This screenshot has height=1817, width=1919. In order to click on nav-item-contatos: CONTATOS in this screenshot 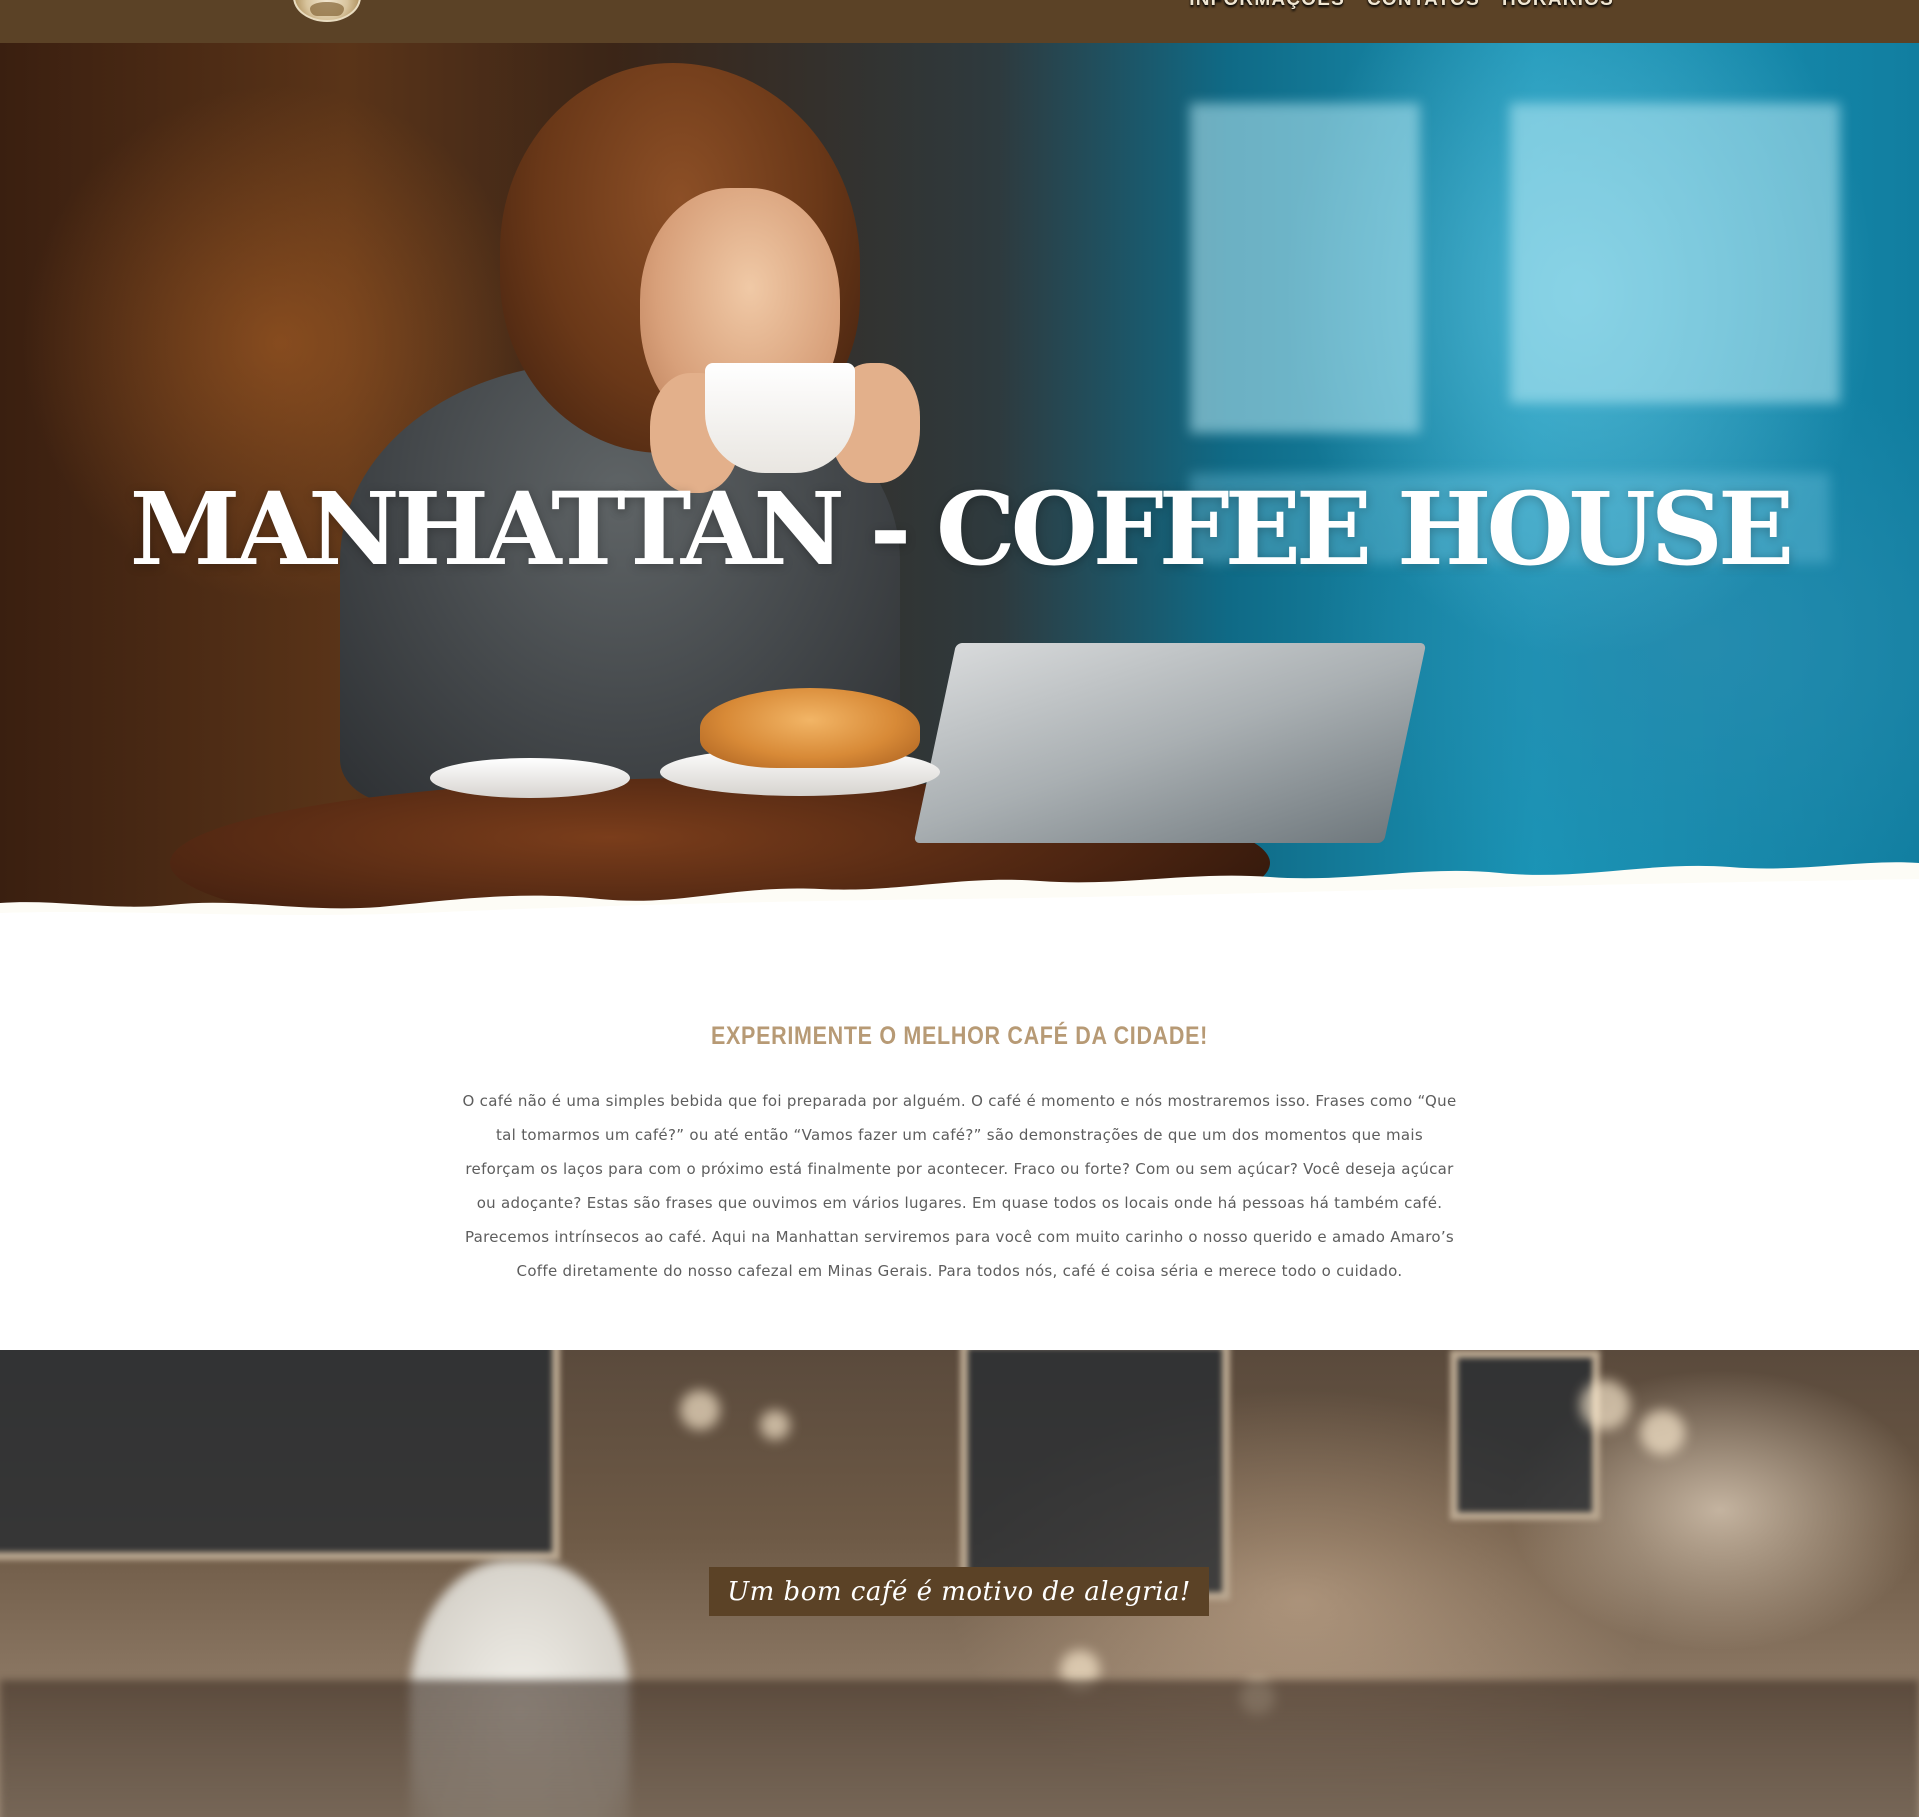, I will do `click(1423, 5)`.